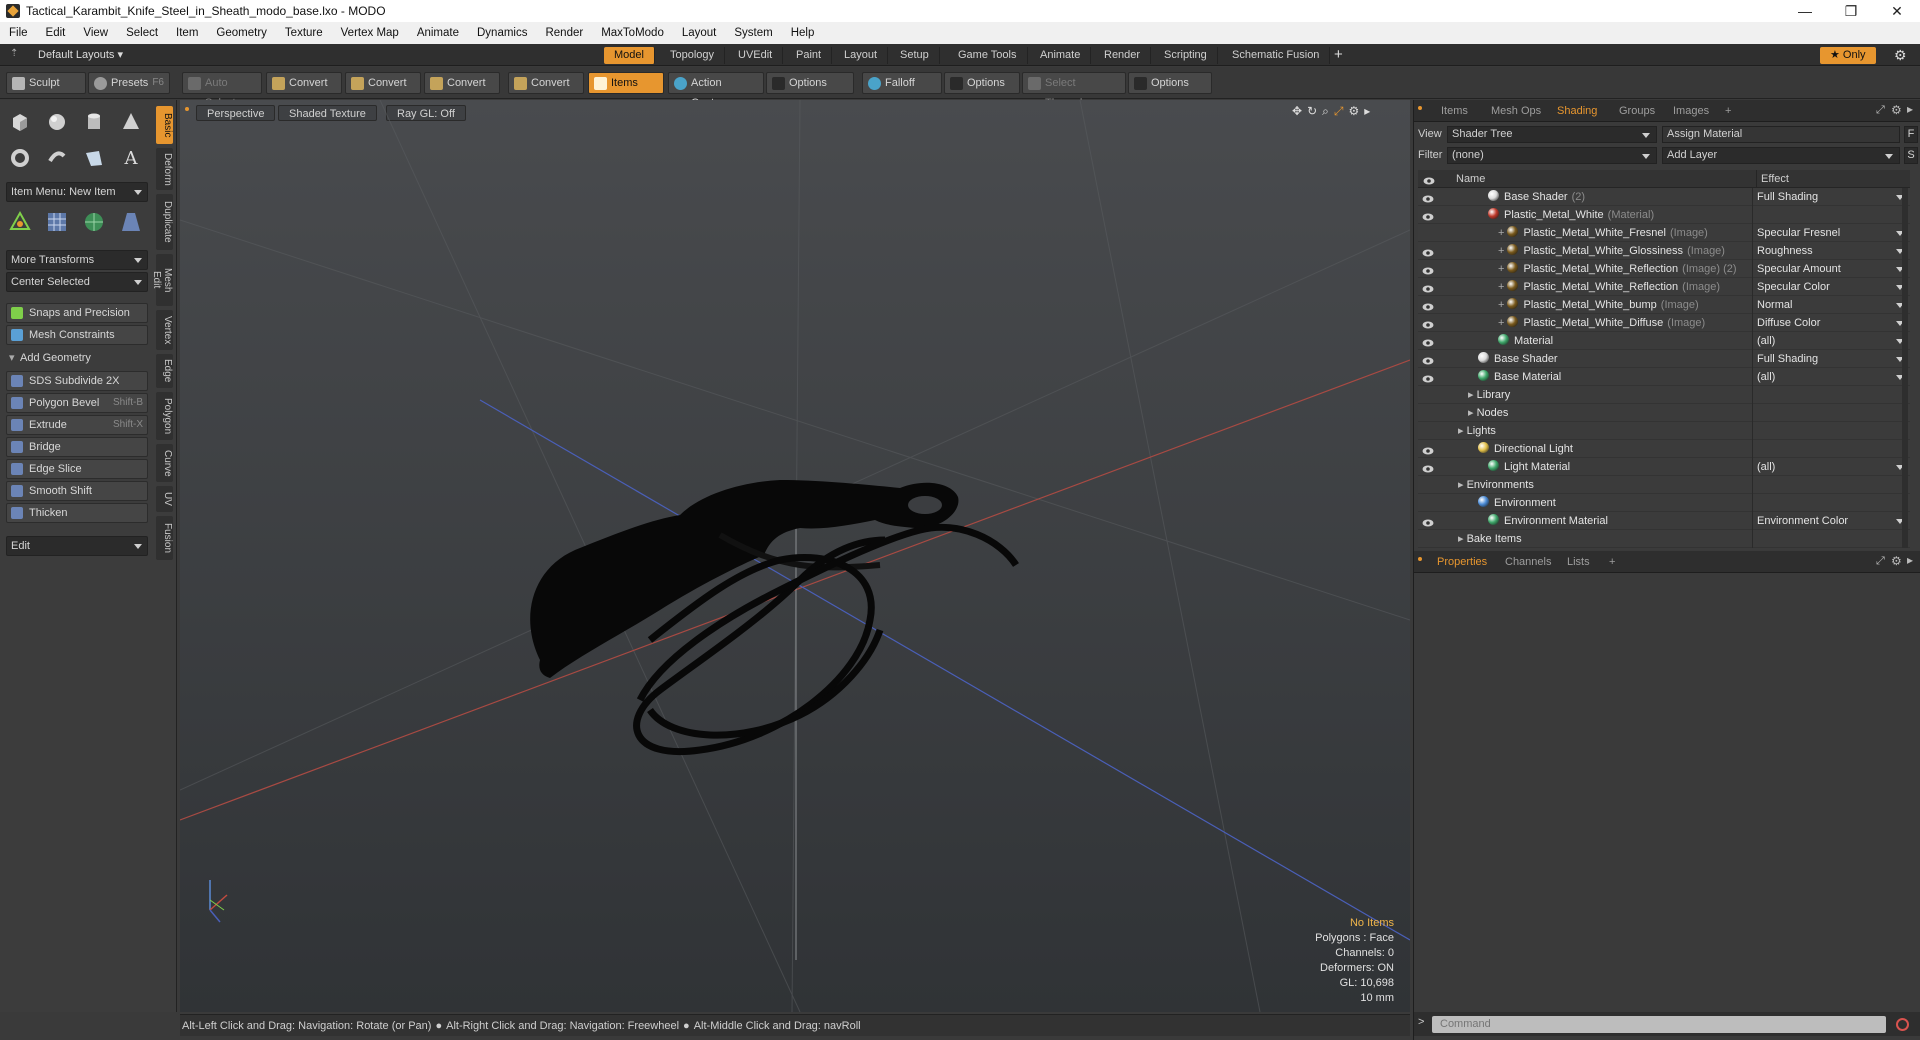 The height and width of the screenshot is (1040, 1920). Describe the element at coordinates (810, 83) in the screenshot. I see `action-center-options-button: Options` at that location.